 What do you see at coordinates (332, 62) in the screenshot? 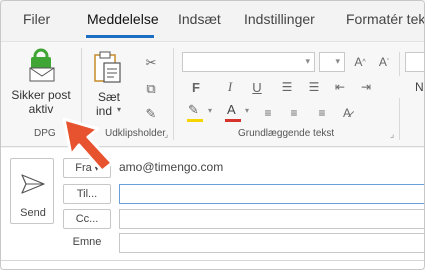
I see `font-size-dropdown: ▾` at bounding box center [332, 62].